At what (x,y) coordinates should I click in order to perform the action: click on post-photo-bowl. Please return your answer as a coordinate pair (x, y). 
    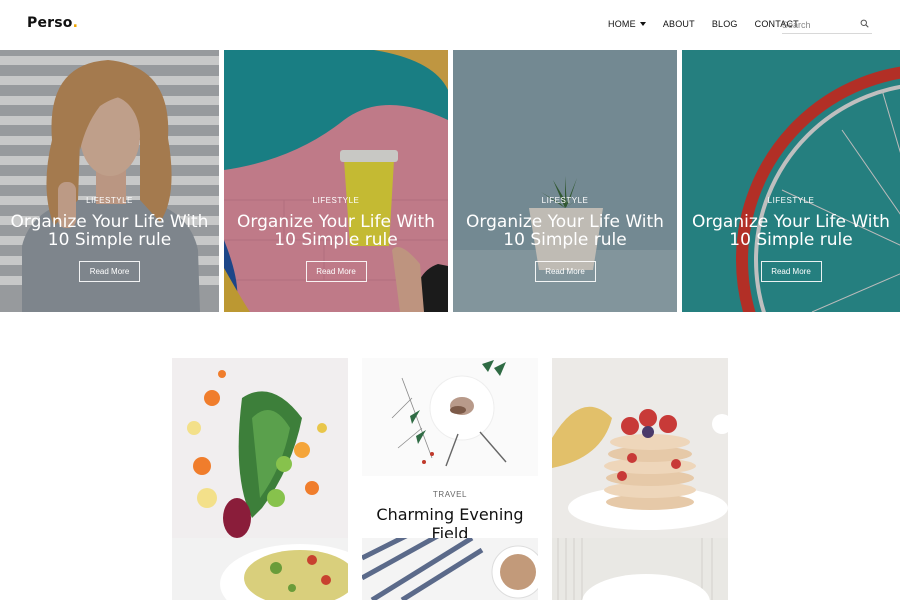
    Looking at the image, I should click on (640, 569).